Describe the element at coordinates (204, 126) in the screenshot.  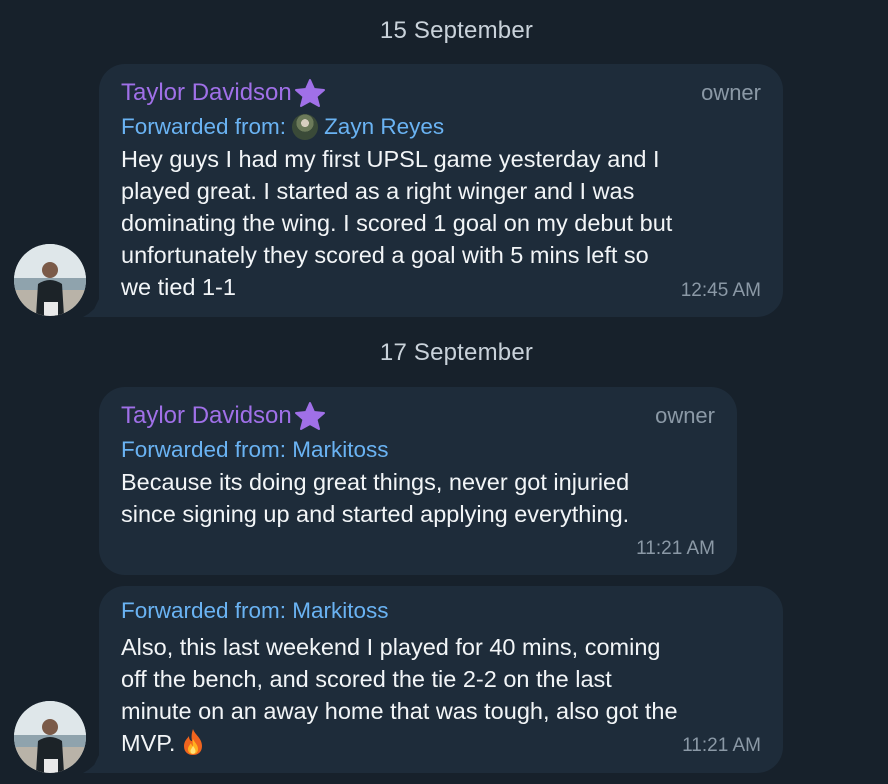
I see `forwarded-label: Forwarded from:` at that location.